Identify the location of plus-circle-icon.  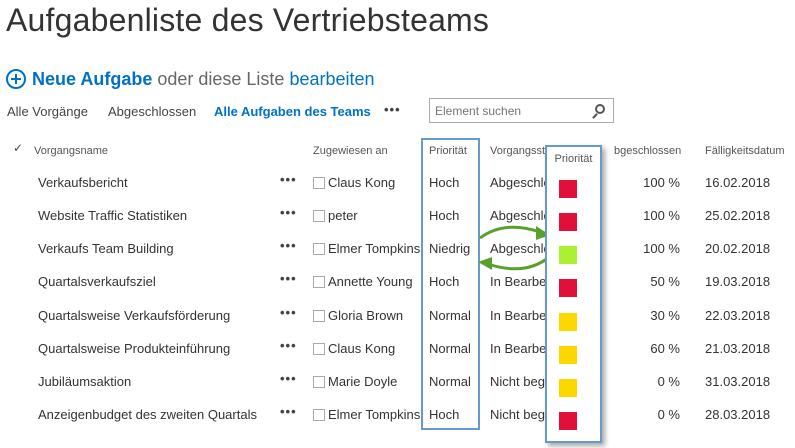
(16, 79).